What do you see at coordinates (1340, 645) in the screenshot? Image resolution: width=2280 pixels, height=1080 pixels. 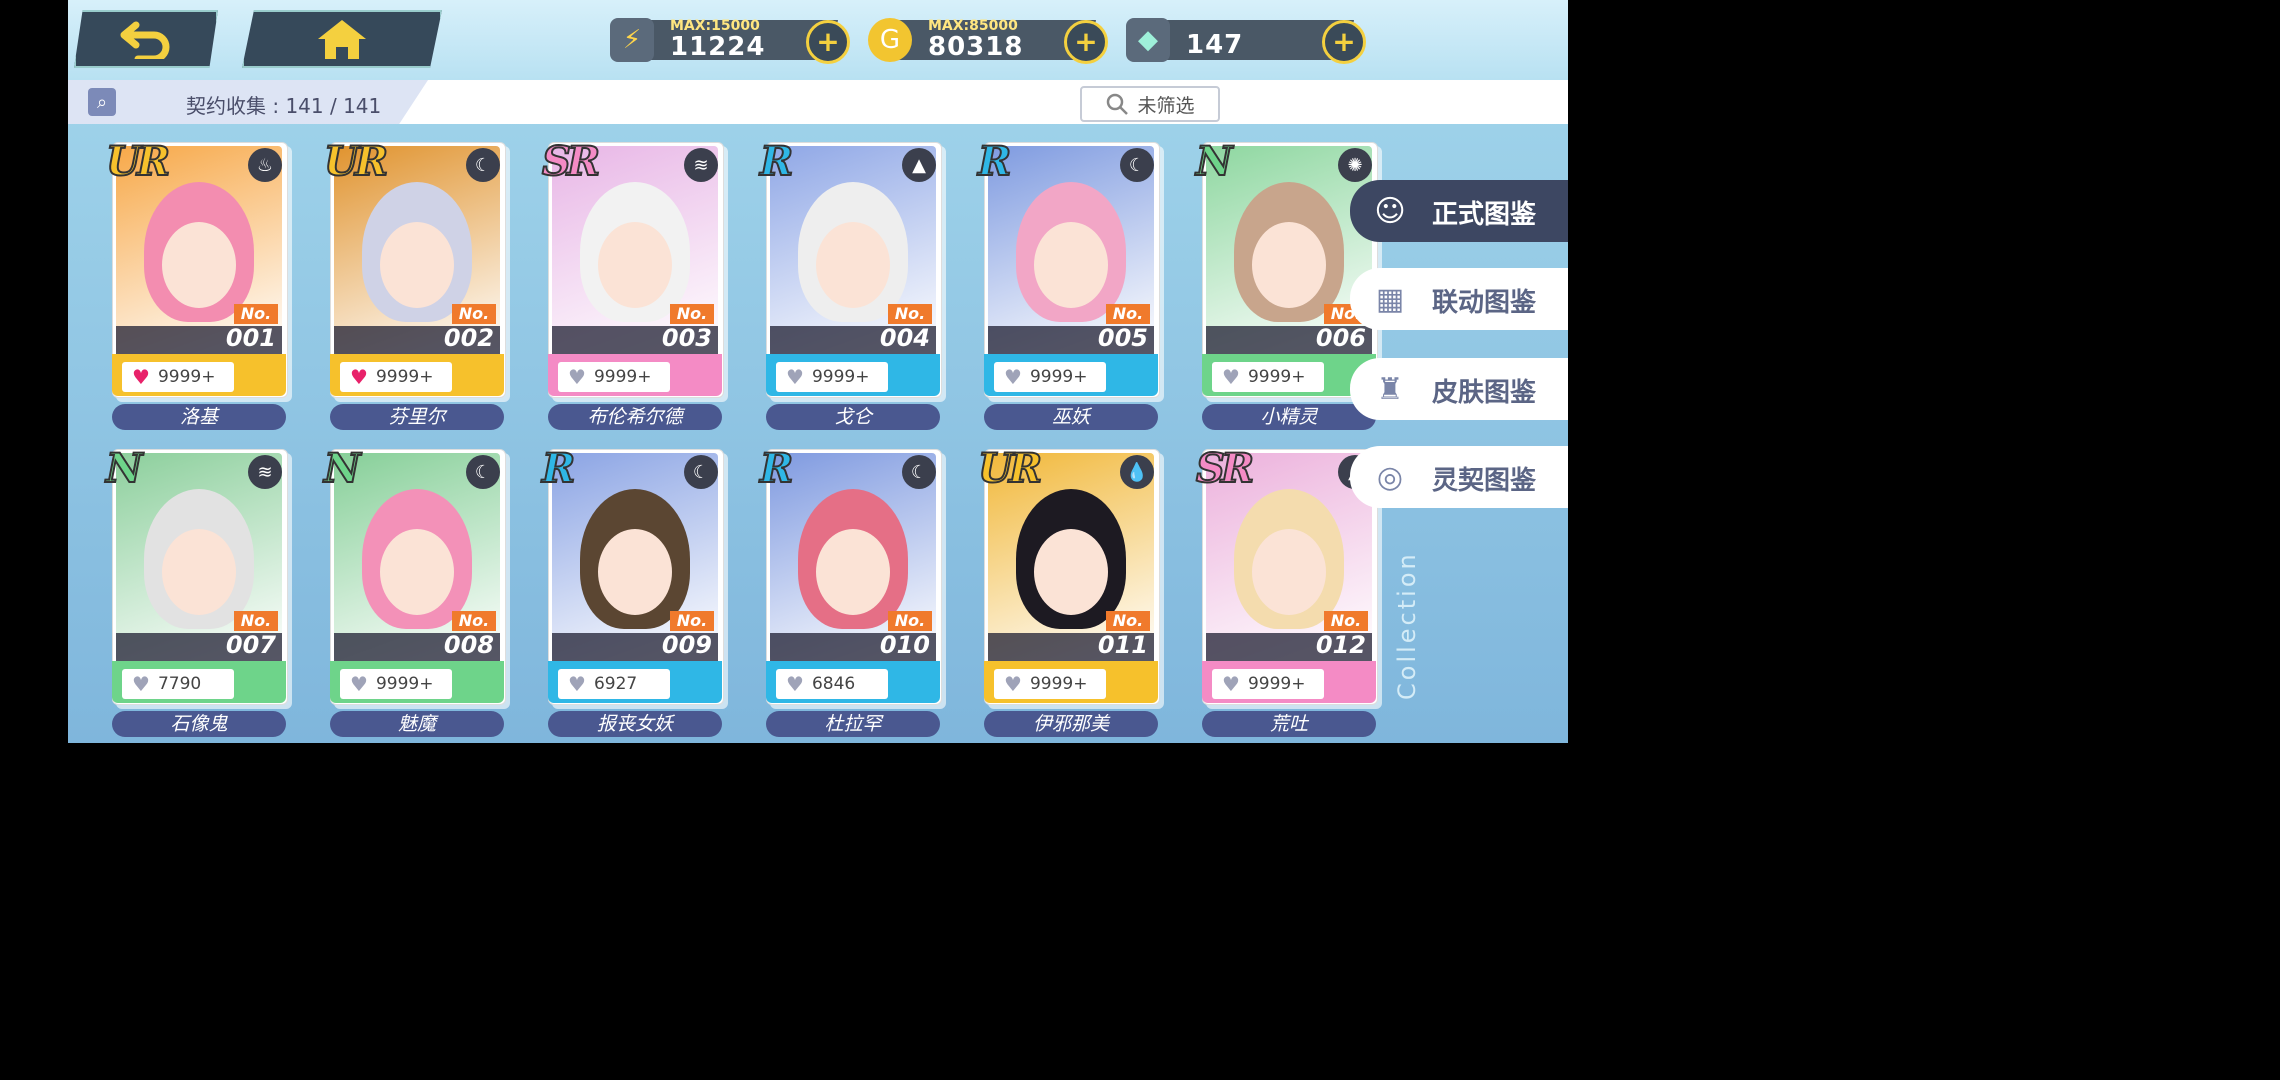 I see `card-number: 012` at bounding box center [1340, 645].